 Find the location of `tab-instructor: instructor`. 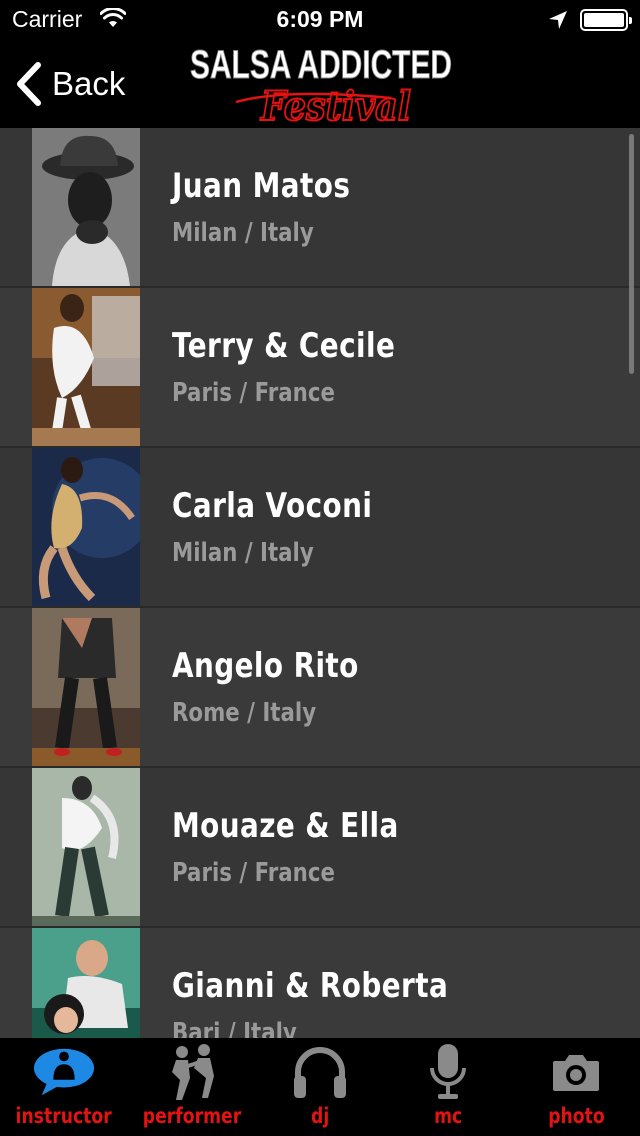

tab-instructor: instructor is located at coordinates (64, 1087).